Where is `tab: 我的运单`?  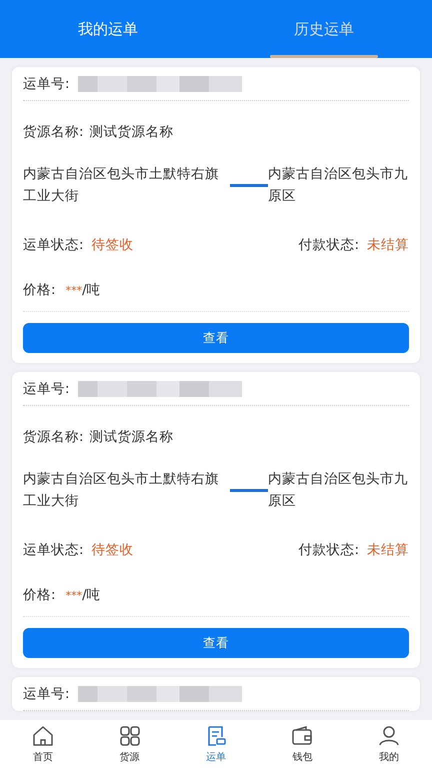 tab: 我的运单 is located at coordinates (108, 29).